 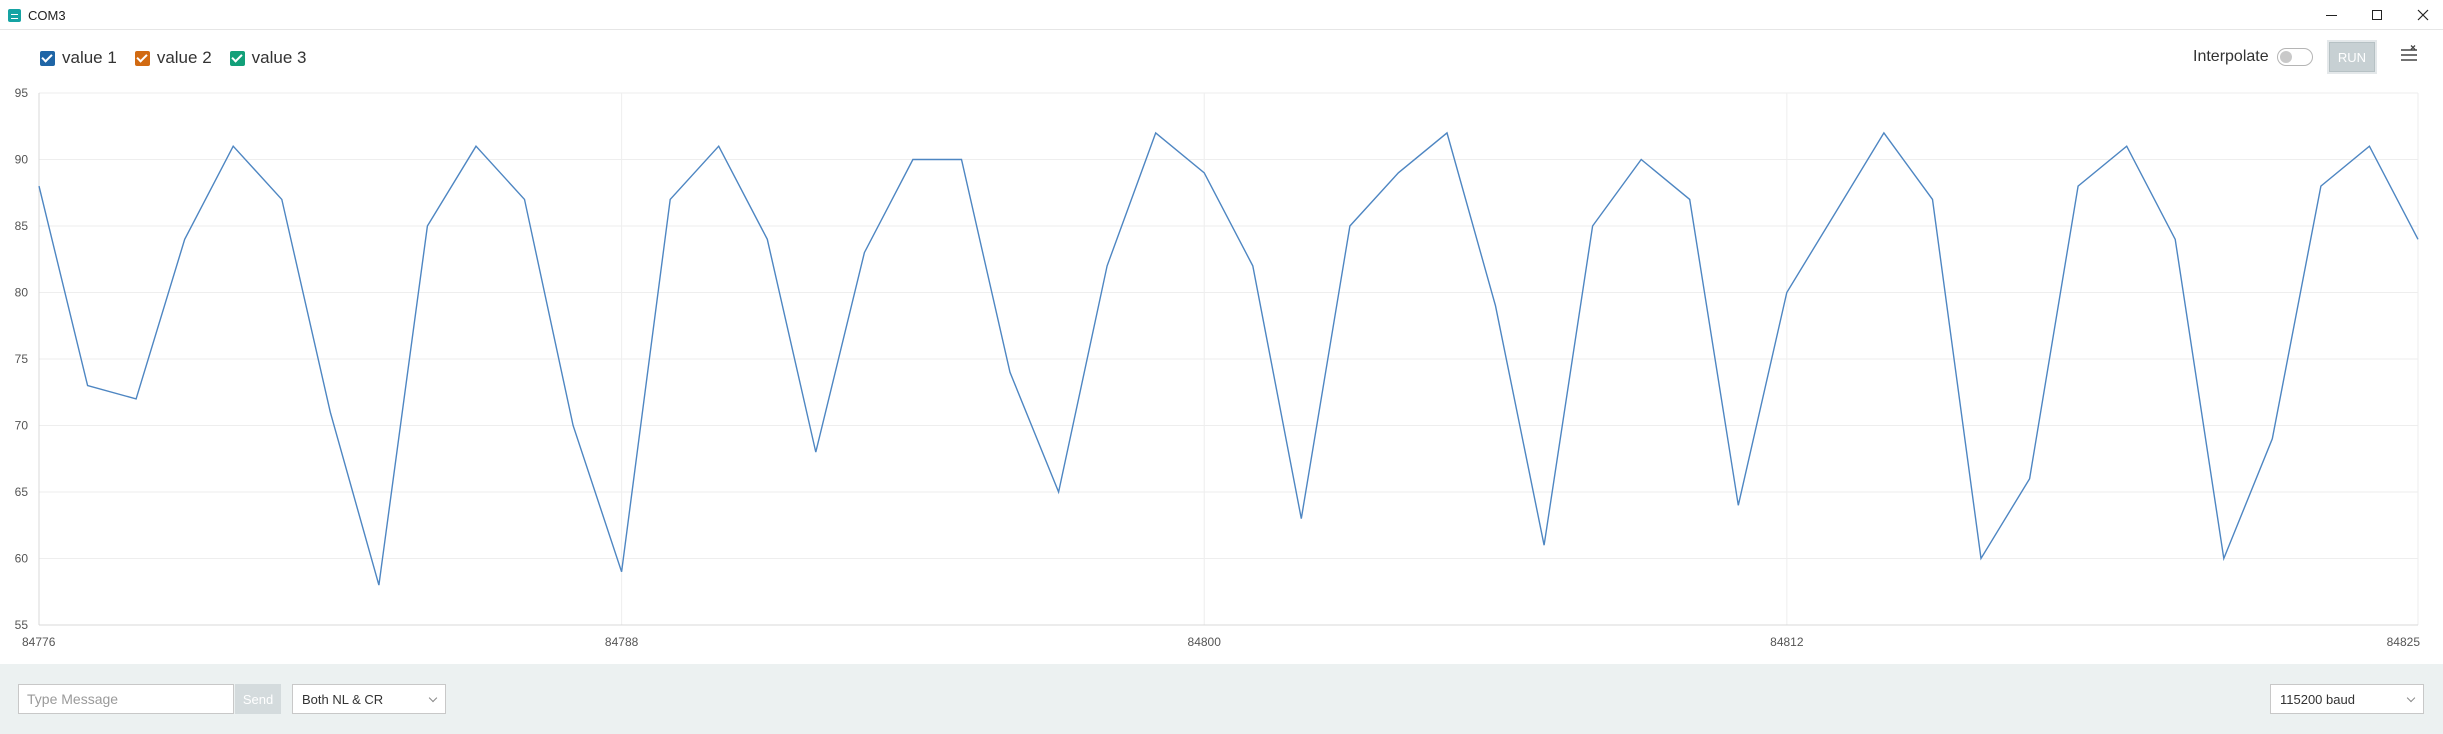 I want to click on y-tick-label: 75, so click(x=22, y=359).